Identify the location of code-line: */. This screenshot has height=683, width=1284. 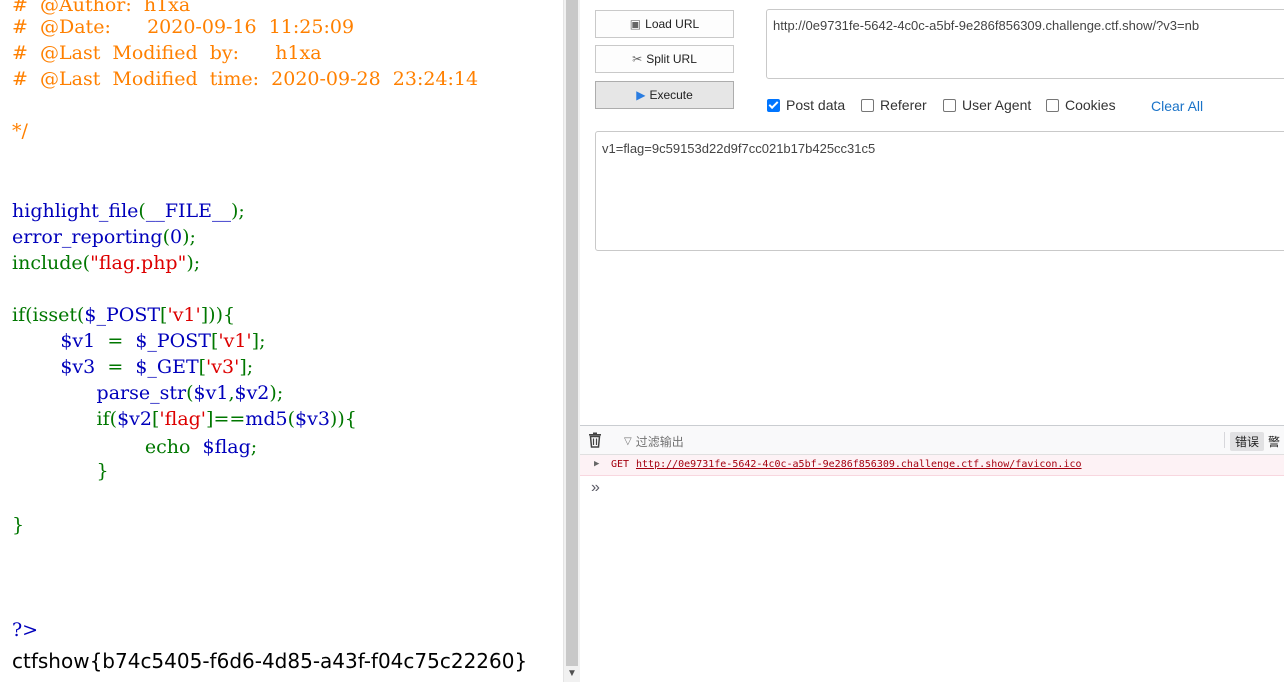
(20, 131).